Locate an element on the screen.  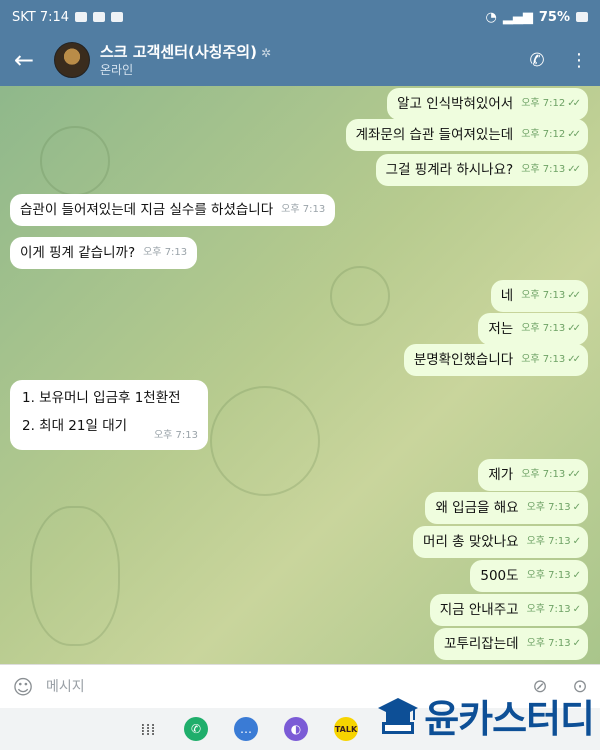
chat-header: ← 스크 고객센터(사칭주의) ✲ 온라인 ✆ ⋮ is located at coordinates (300, 60).